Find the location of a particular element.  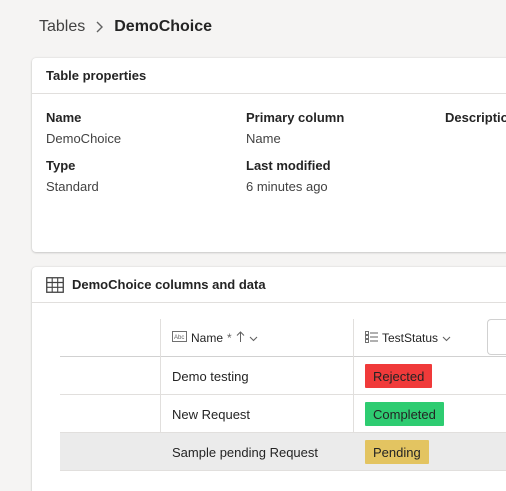

prop-description: Description is located at coordinates (475, 117).